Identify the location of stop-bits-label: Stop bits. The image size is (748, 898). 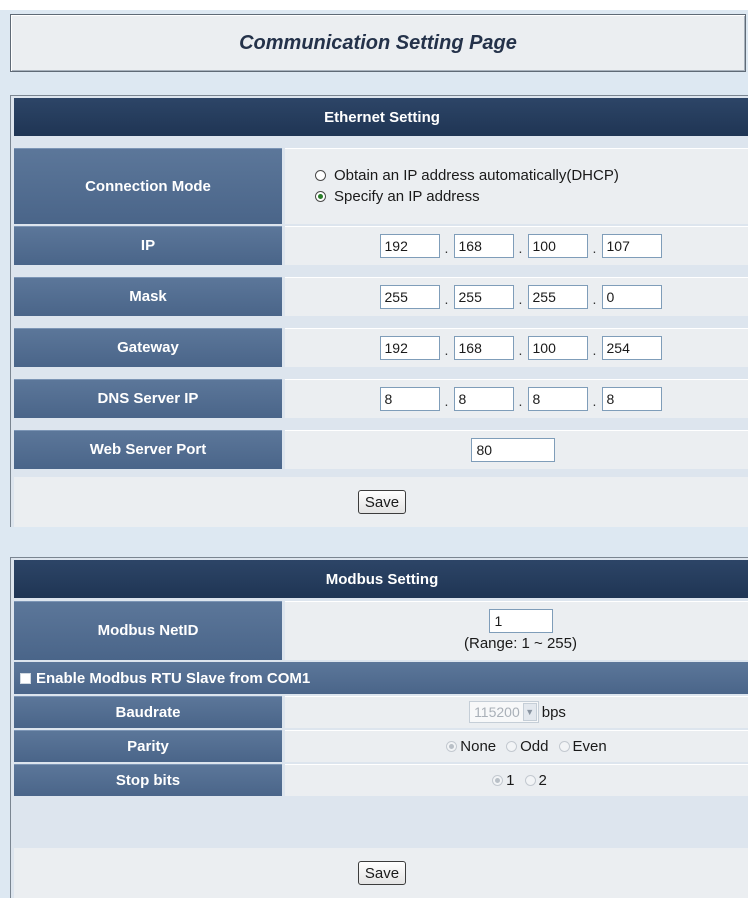
(148, 780).